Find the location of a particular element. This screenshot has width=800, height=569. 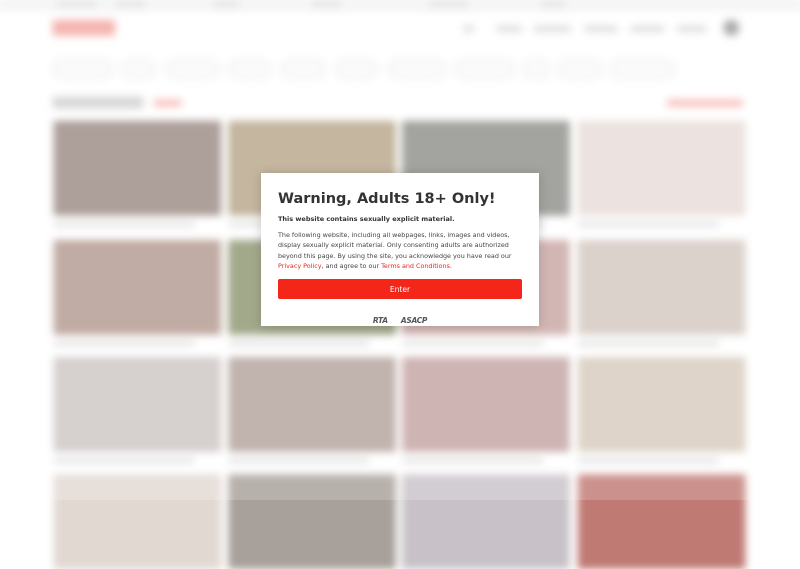

rta-logo: RTA is located at coordinates (380, 320).